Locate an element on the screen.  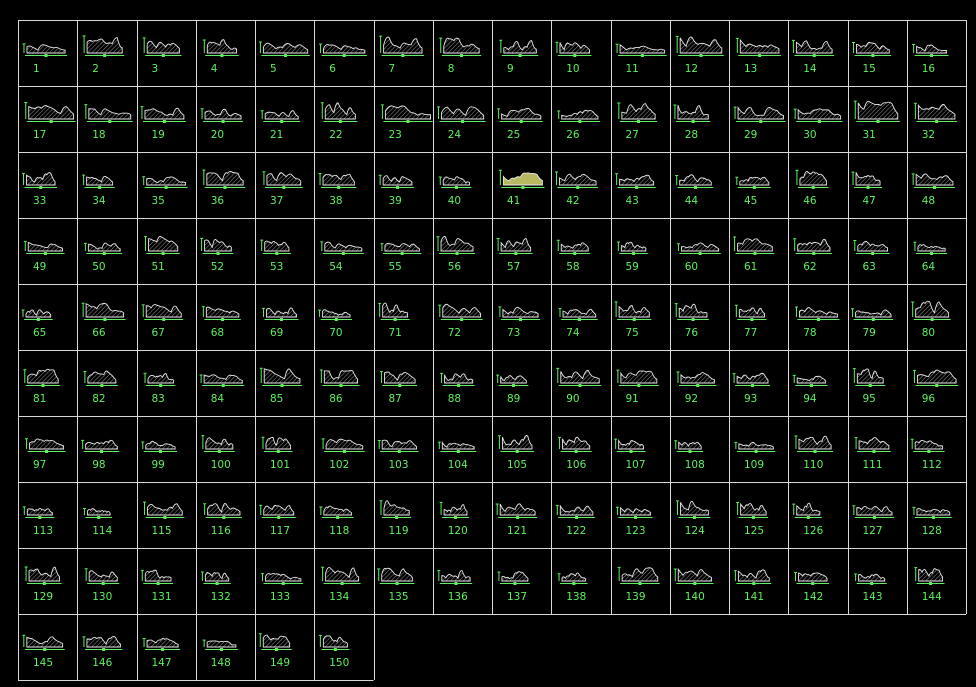
profile-cell: 63 is located at coordinates (871, 256).